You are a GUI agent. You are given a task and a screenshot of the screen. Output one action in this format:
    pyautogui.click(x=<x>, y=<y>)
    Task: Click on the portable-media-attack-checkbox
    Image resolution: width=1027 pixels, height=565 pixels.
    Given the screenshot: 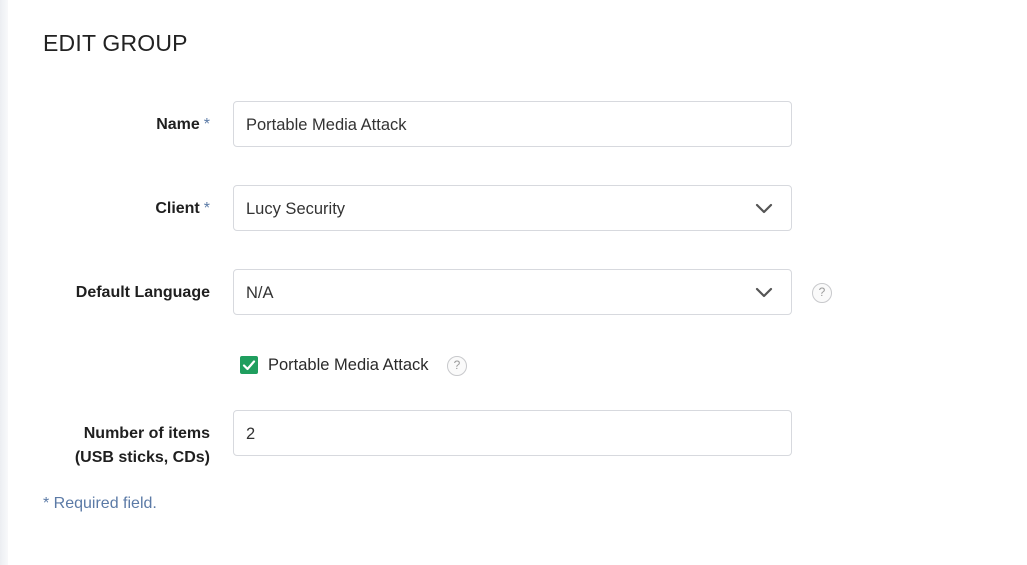 What is the action you would take?
    pyautogui.click(x=249, y=365)
    